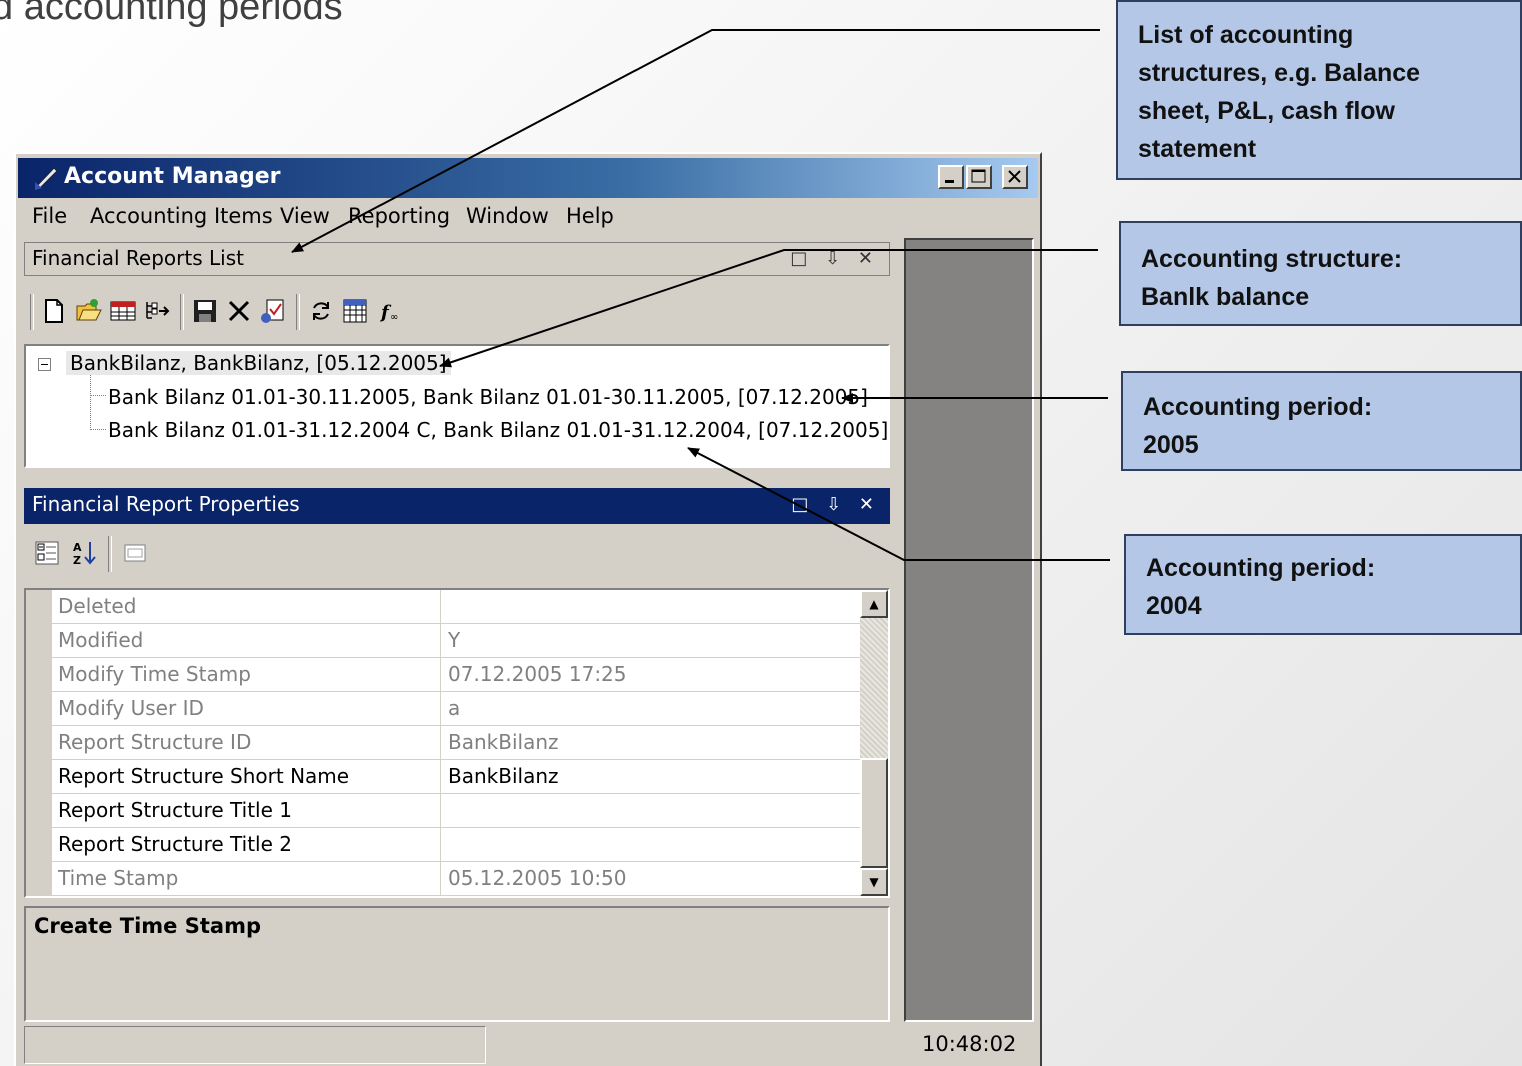  What do you see at coordinates (97, 606) in the screenshot?
I see `property-name: Deleted` at bounding box center [97, 606].